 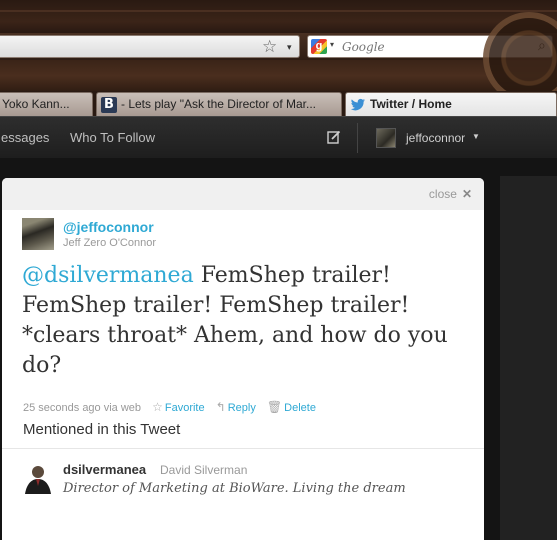 What do you see at coordinates (242, 408) in the screenshot?
I see `reply-button: Reply` at bounding box center [242, 408].